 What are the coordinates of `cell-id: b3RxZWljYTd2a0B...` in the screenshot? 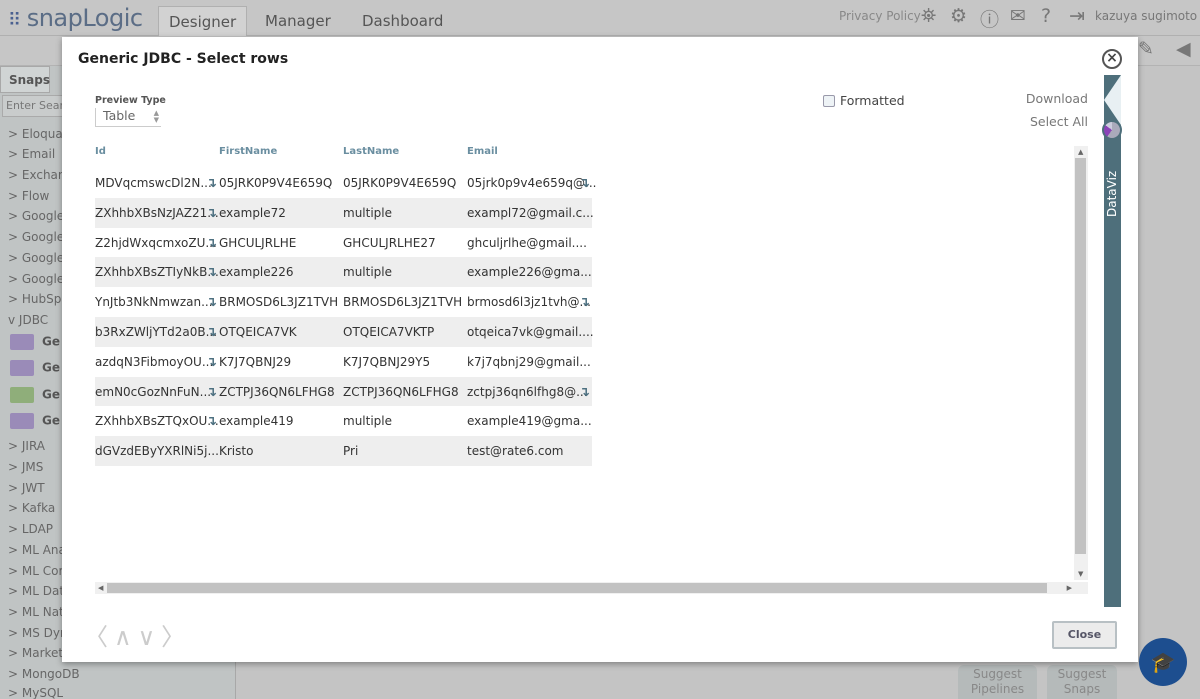 It's located at (156, 332).